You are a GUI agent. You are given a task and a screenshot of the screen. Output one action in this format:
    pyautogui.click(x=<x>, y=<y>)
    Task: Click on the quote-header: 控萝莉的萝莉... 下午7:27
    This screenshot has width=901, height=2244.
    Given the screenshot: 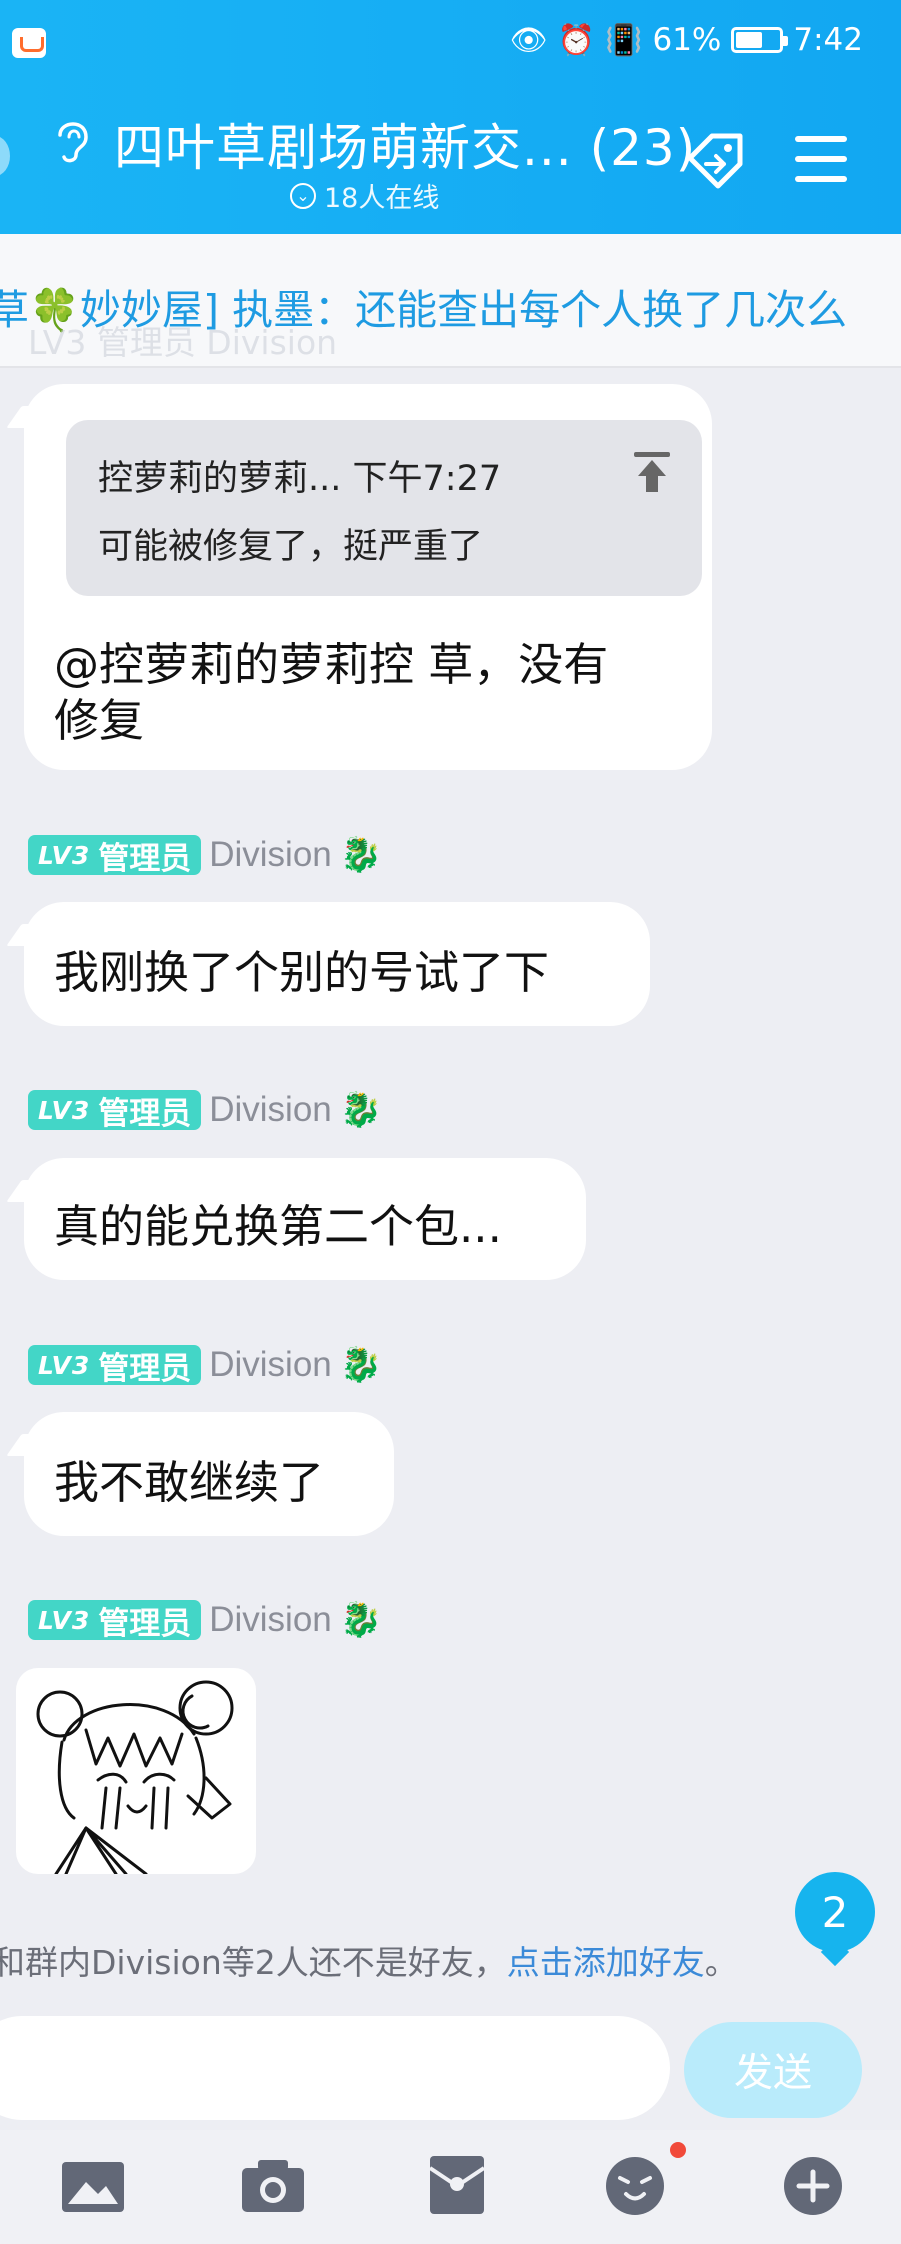 What is the action you would take?
    pyautogui.click(x=299, y=475)
    